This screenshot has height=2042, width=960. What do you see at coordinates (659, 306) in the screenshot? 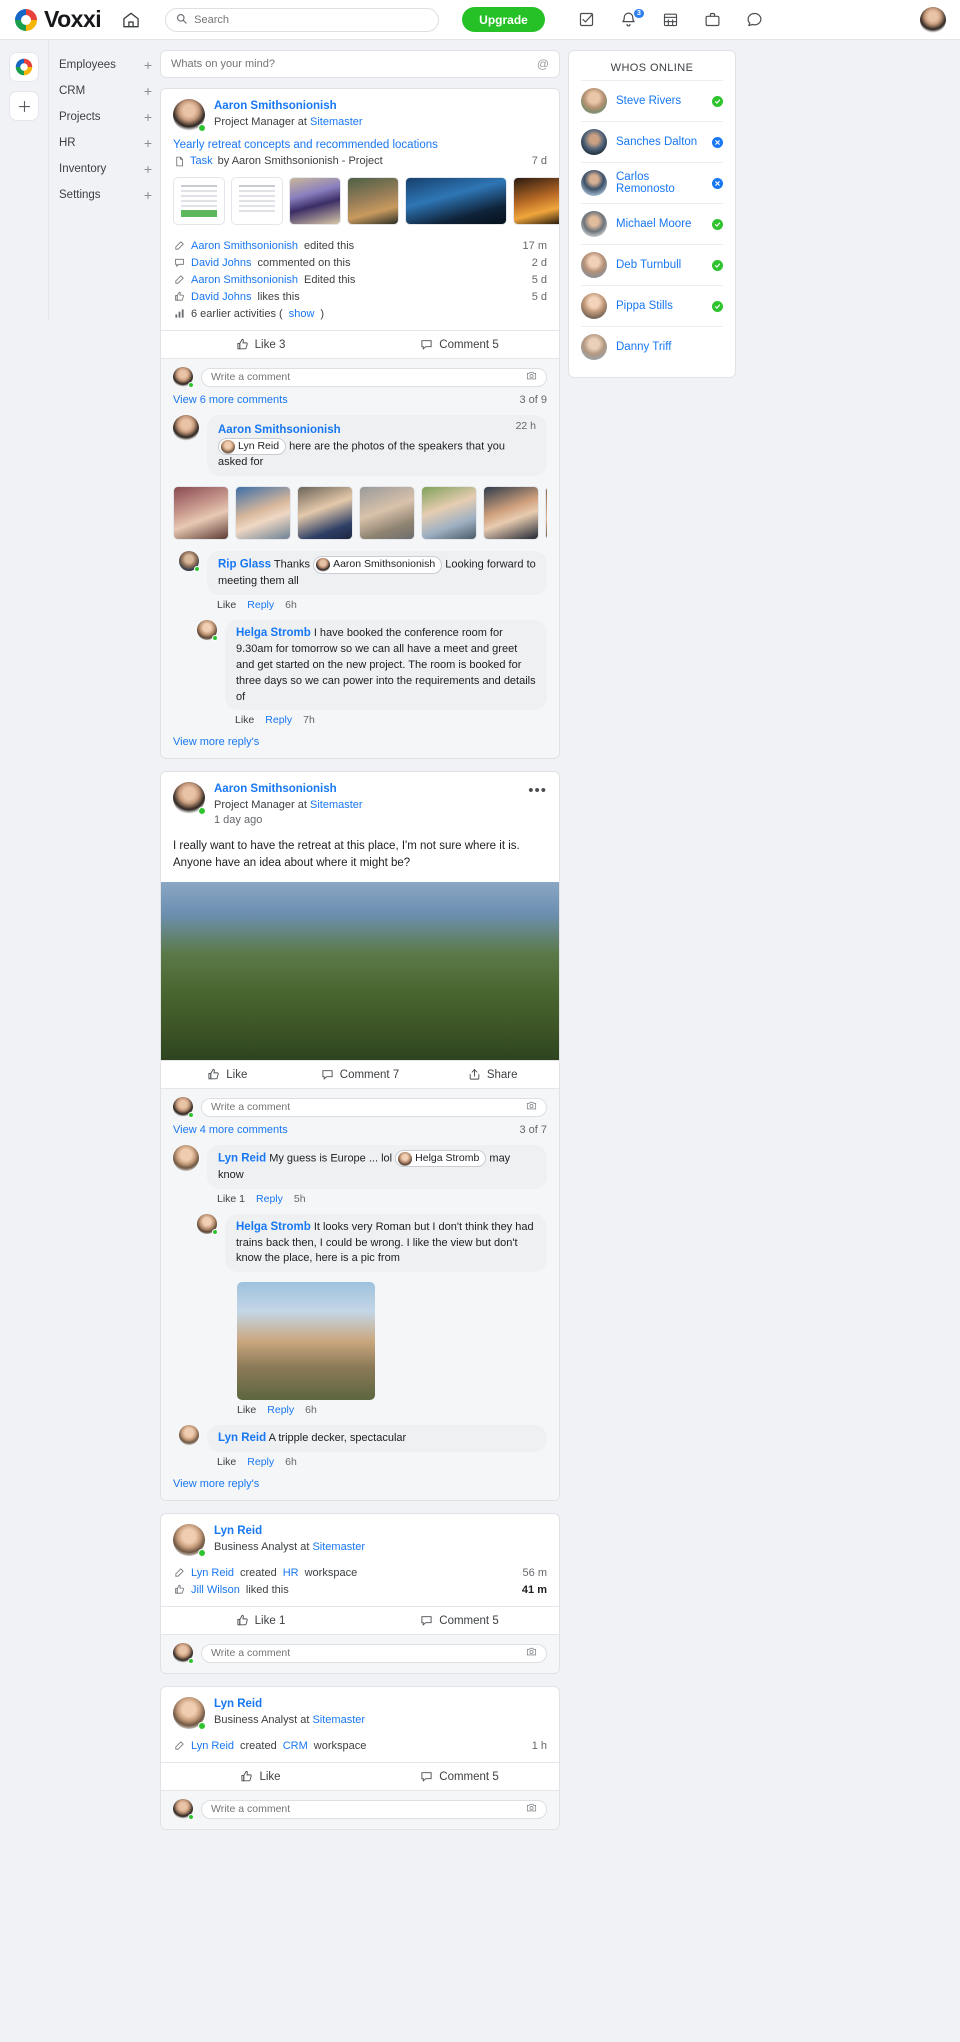
I see `online-user-name: Pippa Stills` at bounding box center [659, 306].